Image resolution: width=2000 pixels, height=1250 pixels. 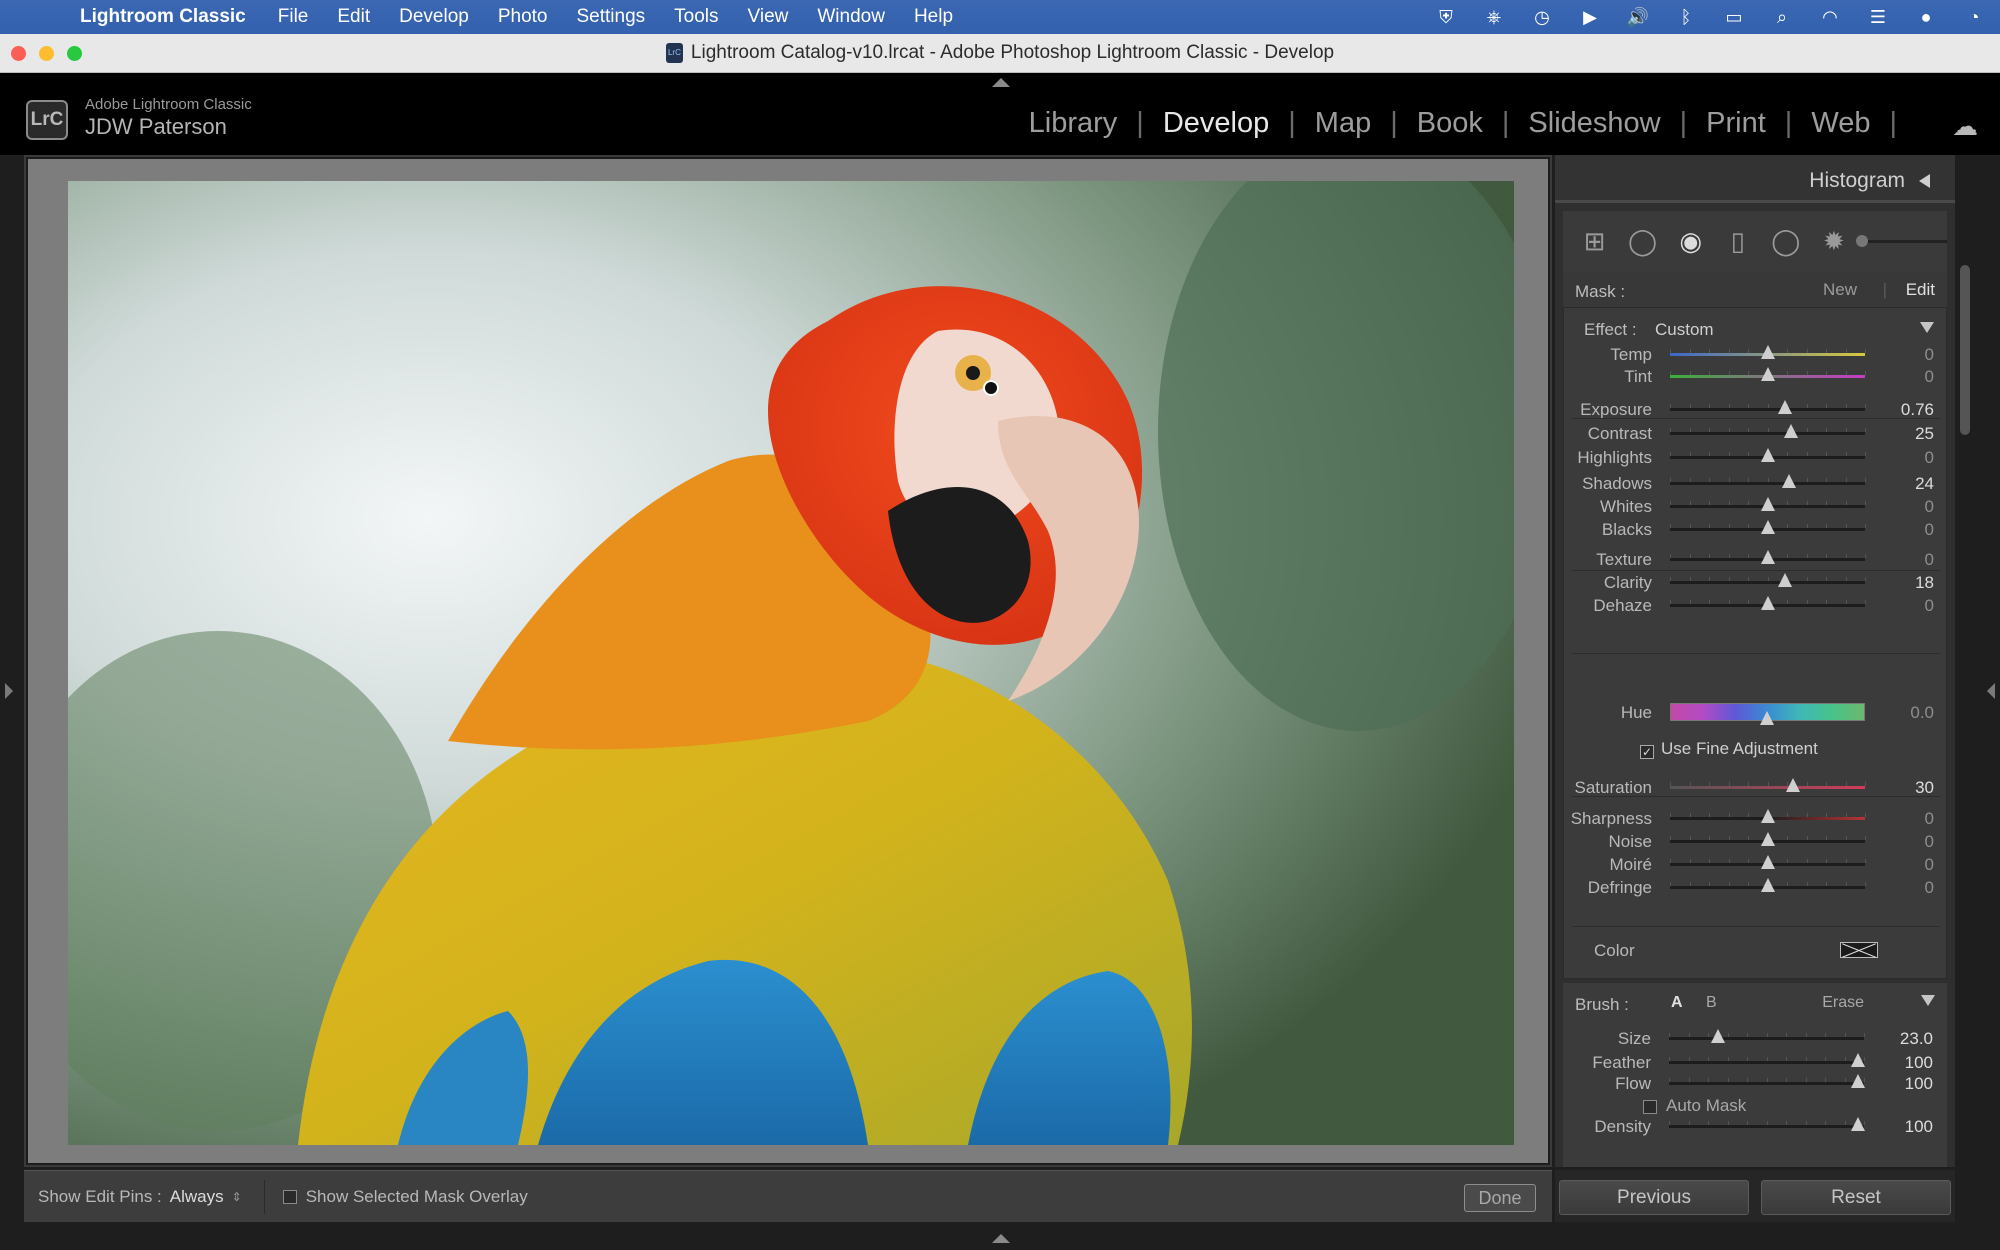 I want to click on effect-collapse-icon, so click(x=1927, y=327).